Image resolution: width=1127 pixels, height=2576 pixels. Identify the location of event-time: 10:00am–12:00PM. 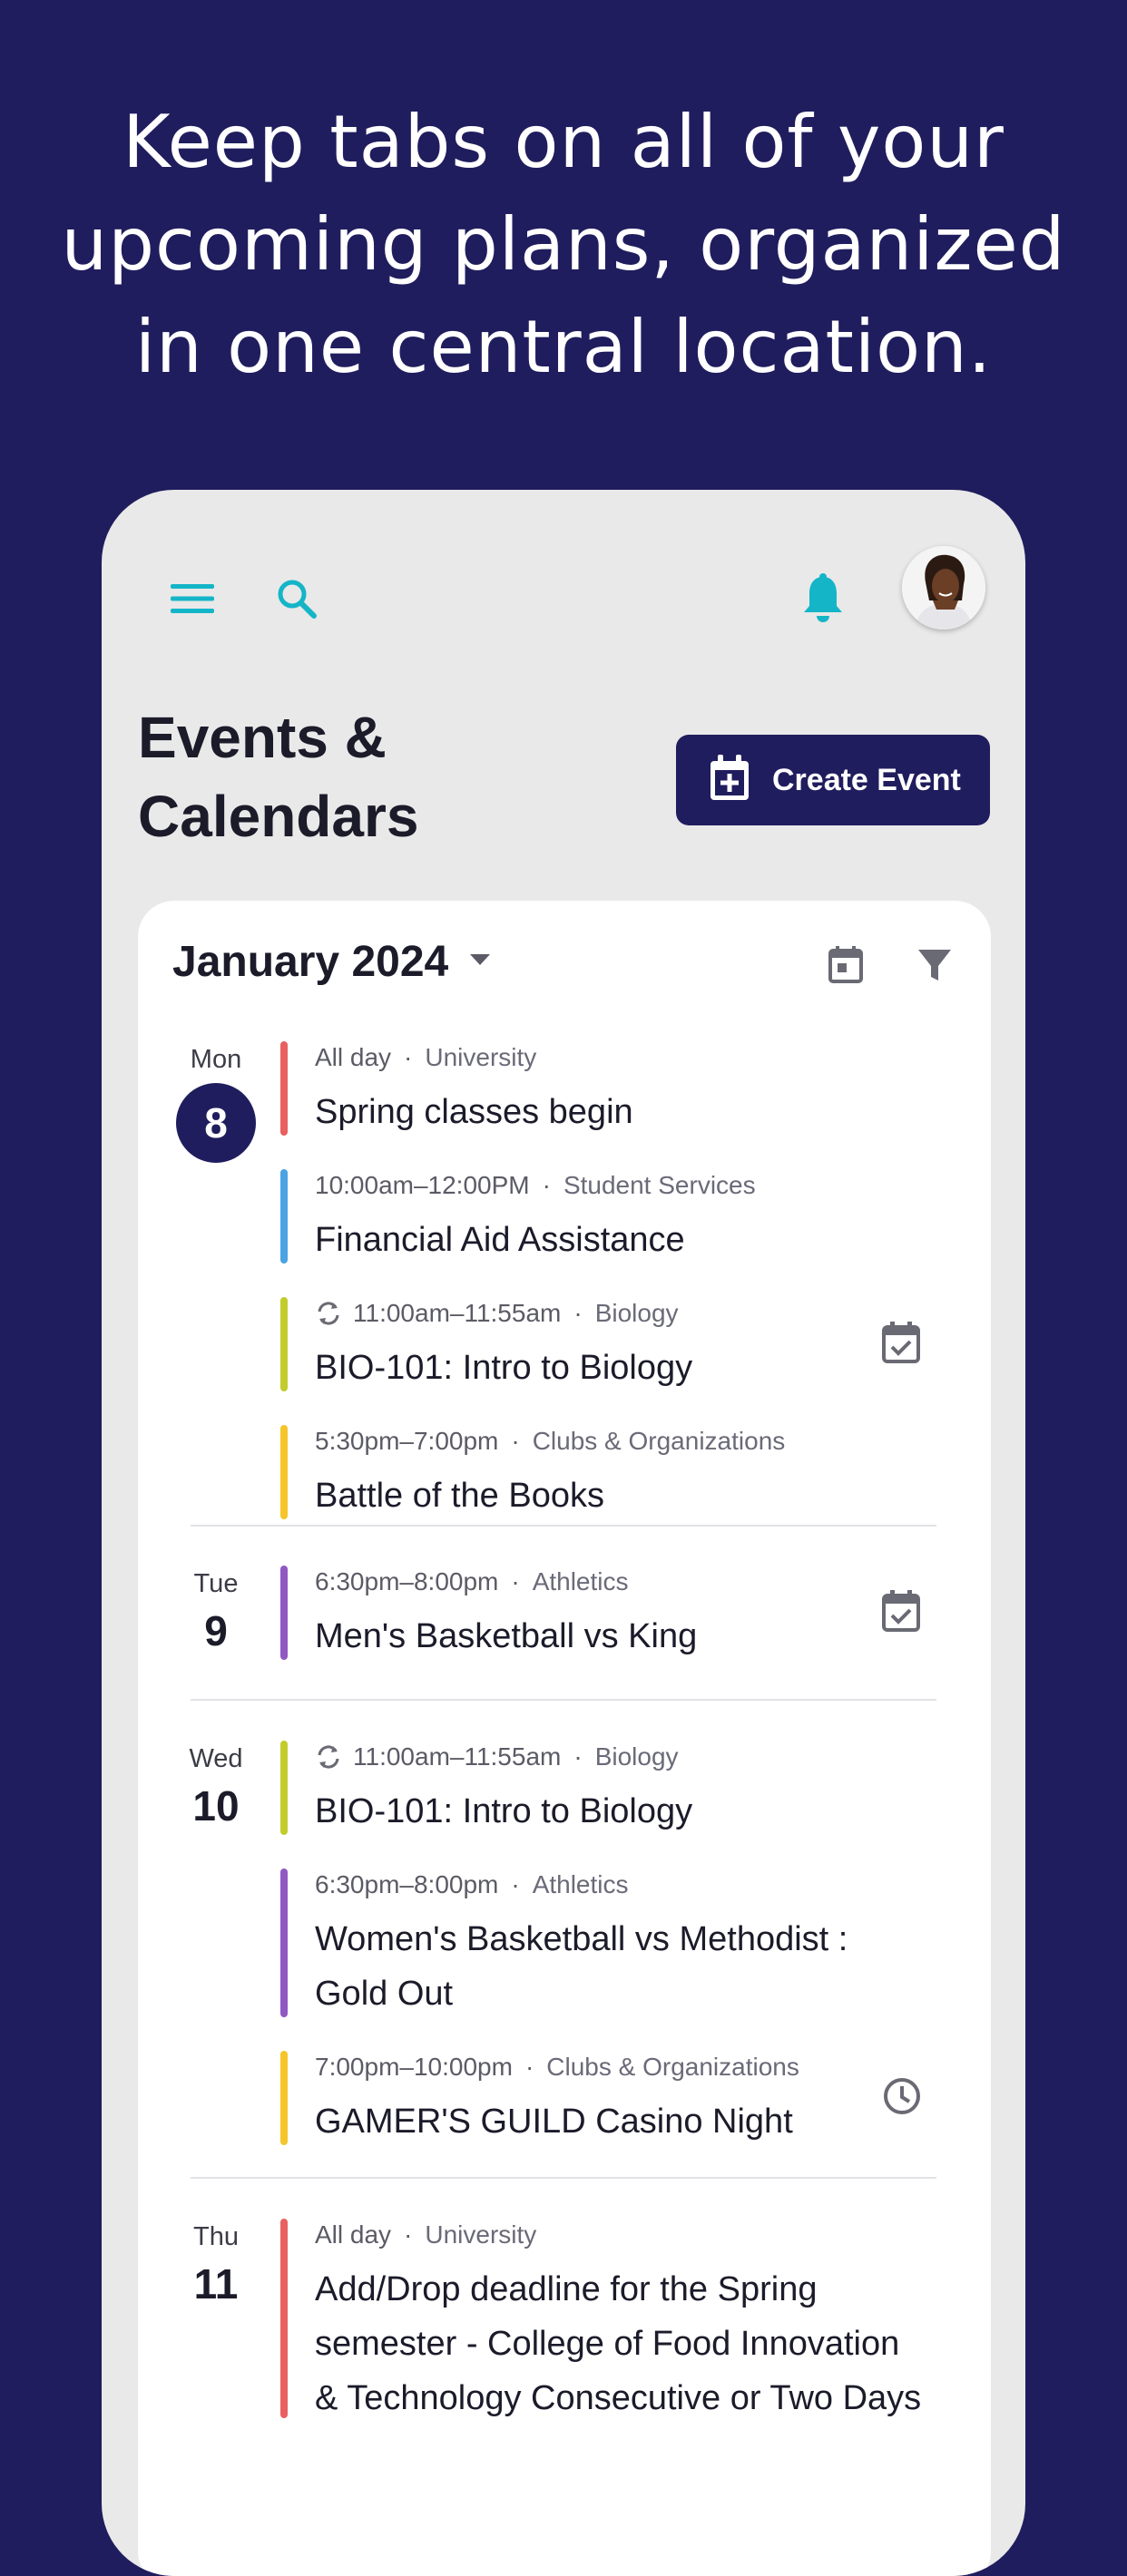
(422, 1185).